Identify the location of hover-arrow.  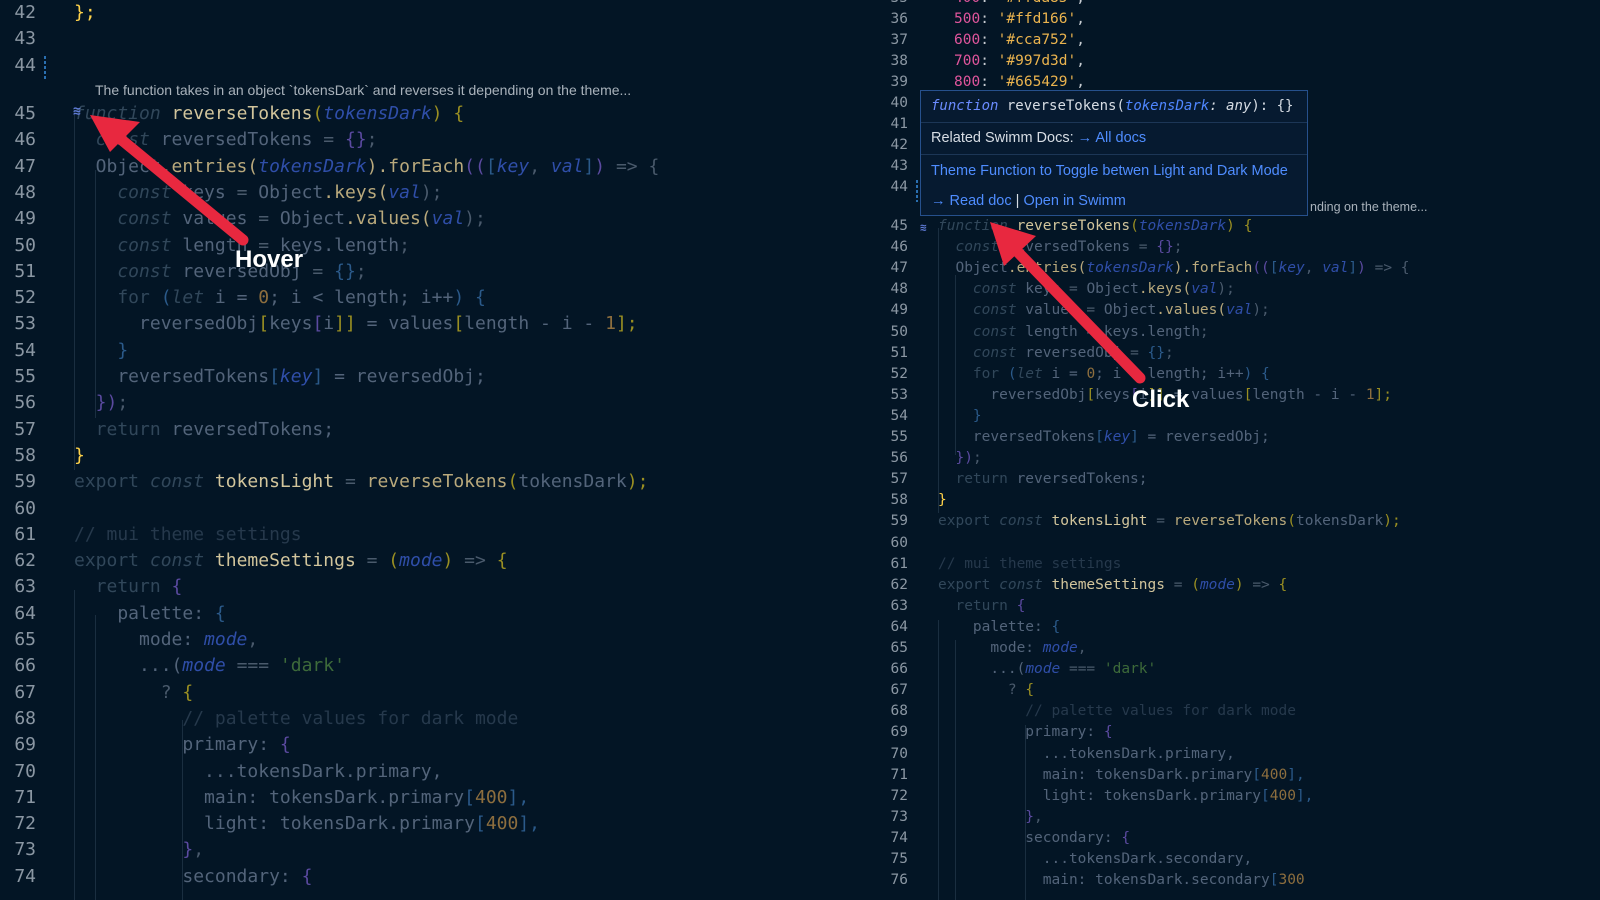
(169, 180).